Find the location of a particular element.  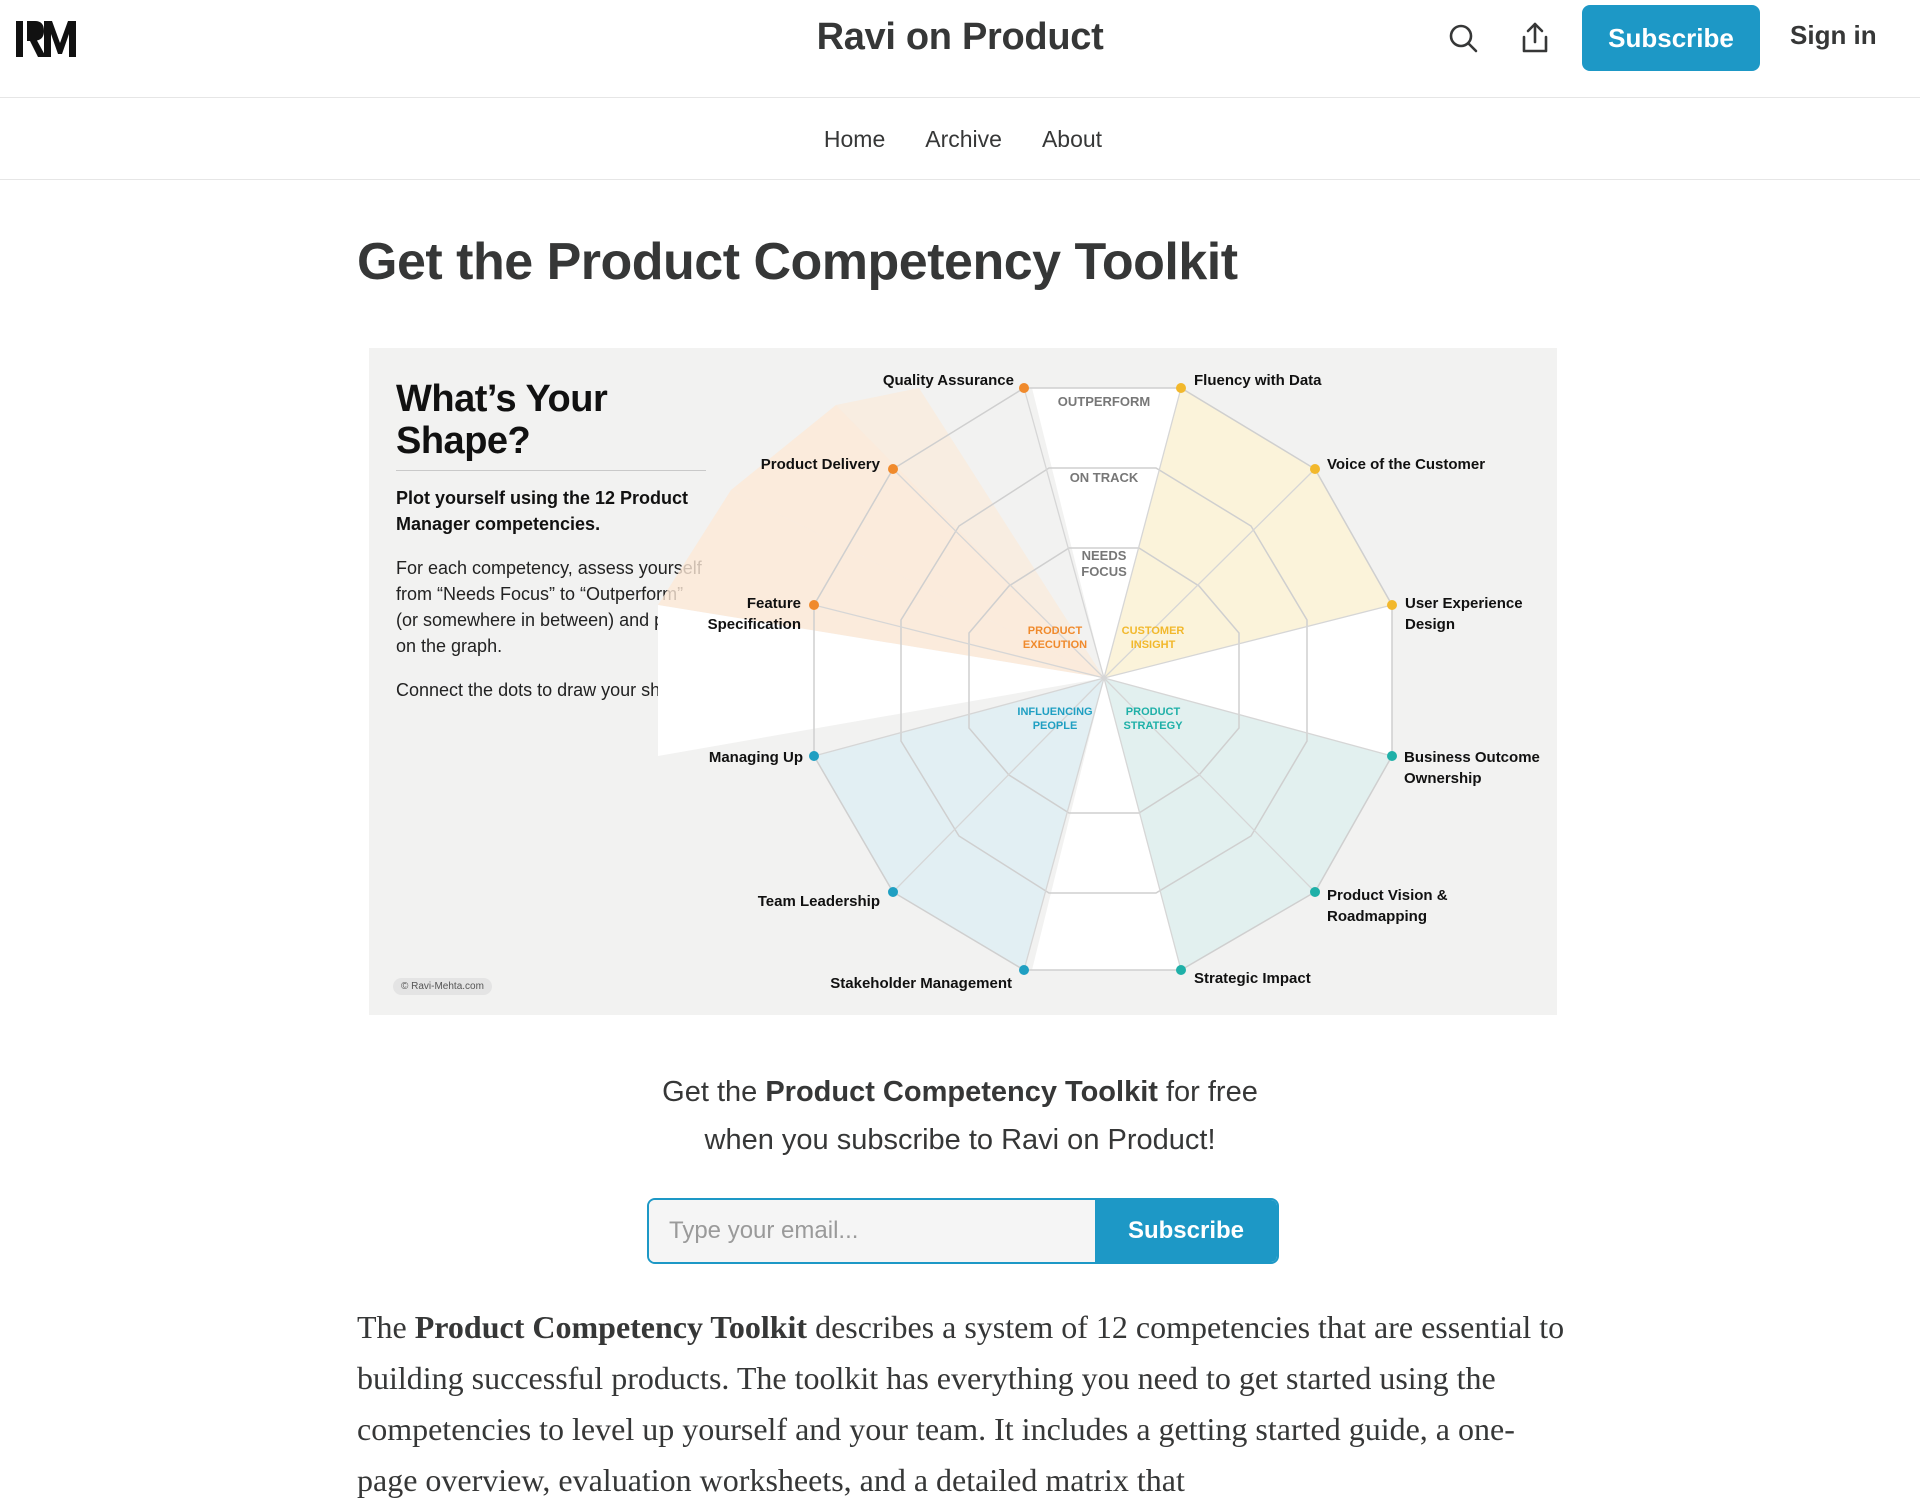

search-icon is located at coordinates (1463, 38).